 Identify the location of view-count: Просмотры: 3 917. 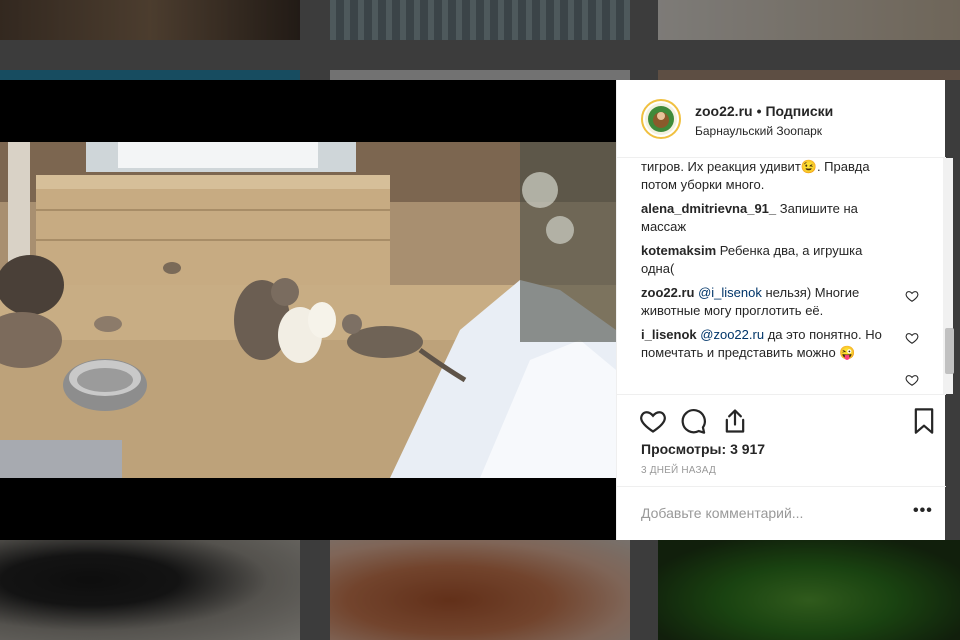
(703, 449).